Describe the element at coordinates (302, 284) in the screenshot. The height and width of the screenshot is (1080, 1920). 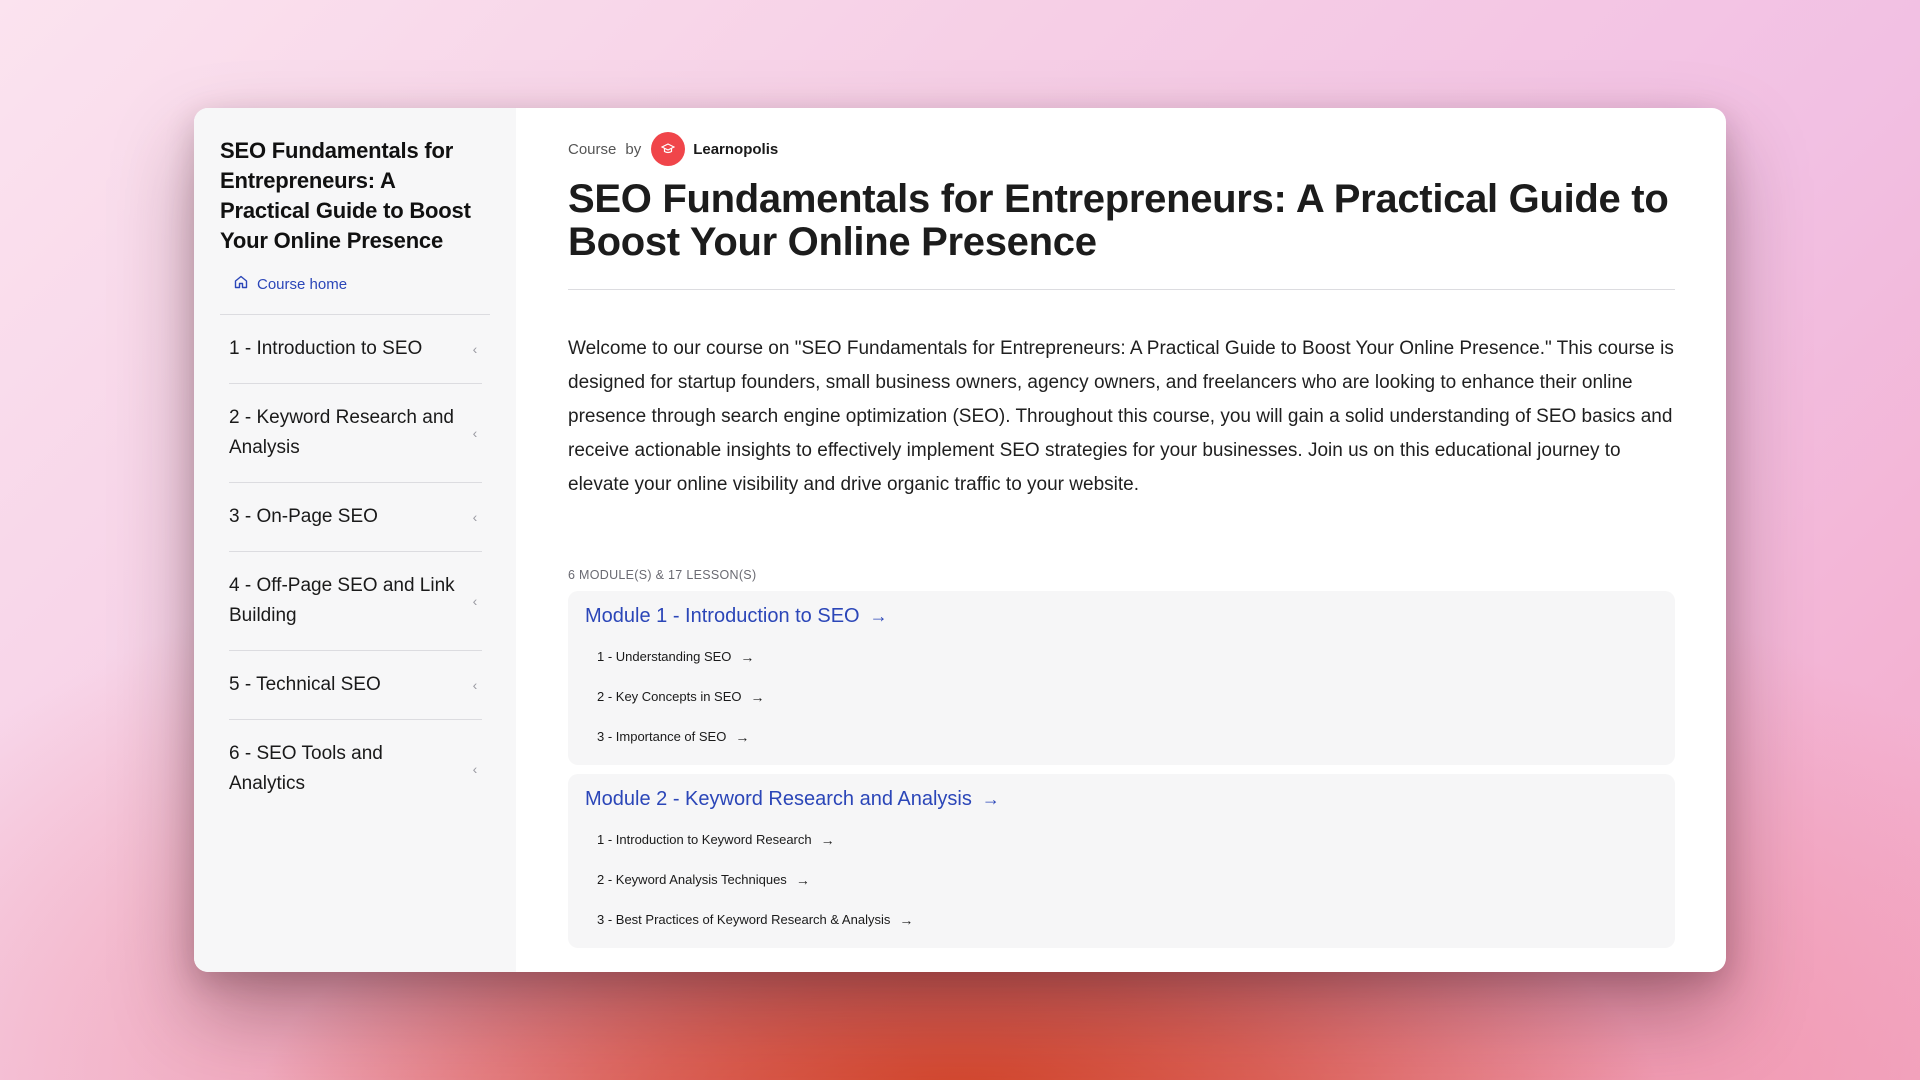
I see `course-home-label: Course home` at that location.